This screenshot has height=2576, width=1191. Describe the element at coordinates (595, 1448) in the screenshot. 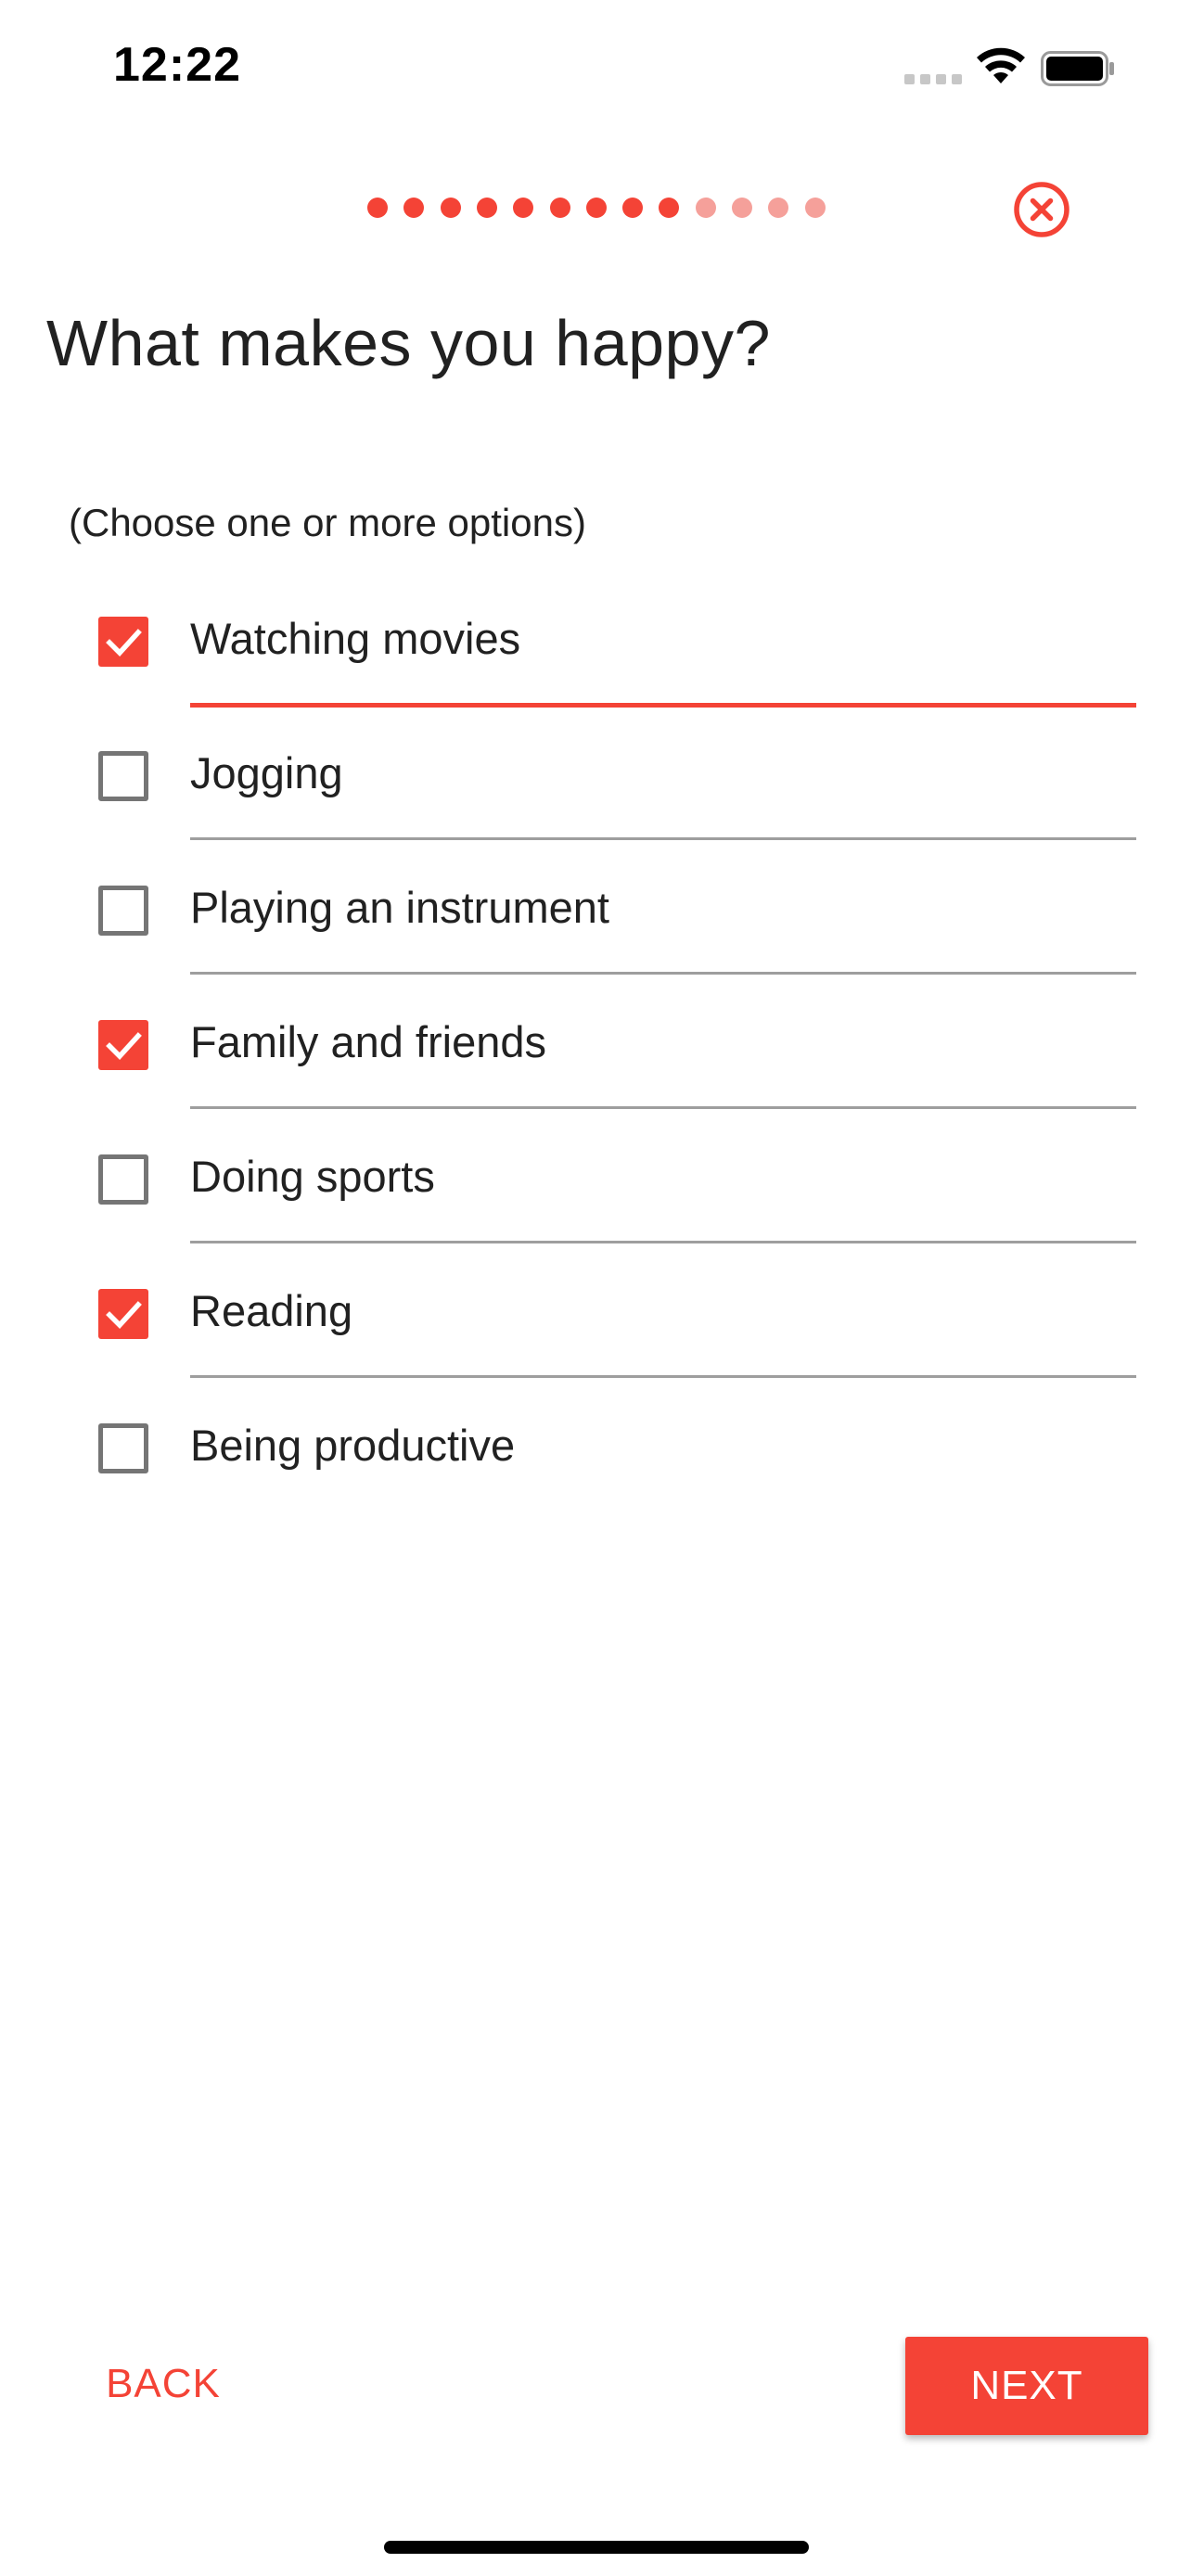

I see `option-row: Being productive` at that location.